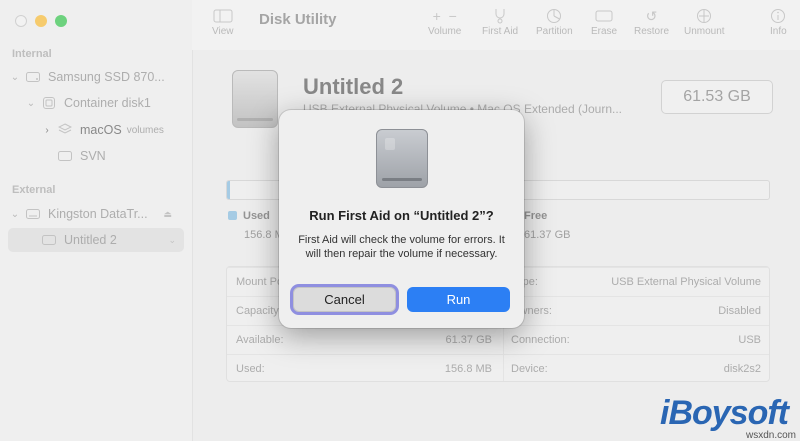  What do you see at coordinates (401, 215) in the screenshot?
I see `dialog-title: Run First Aid on “Untitled 2”?` at bounding box center [401, 215].